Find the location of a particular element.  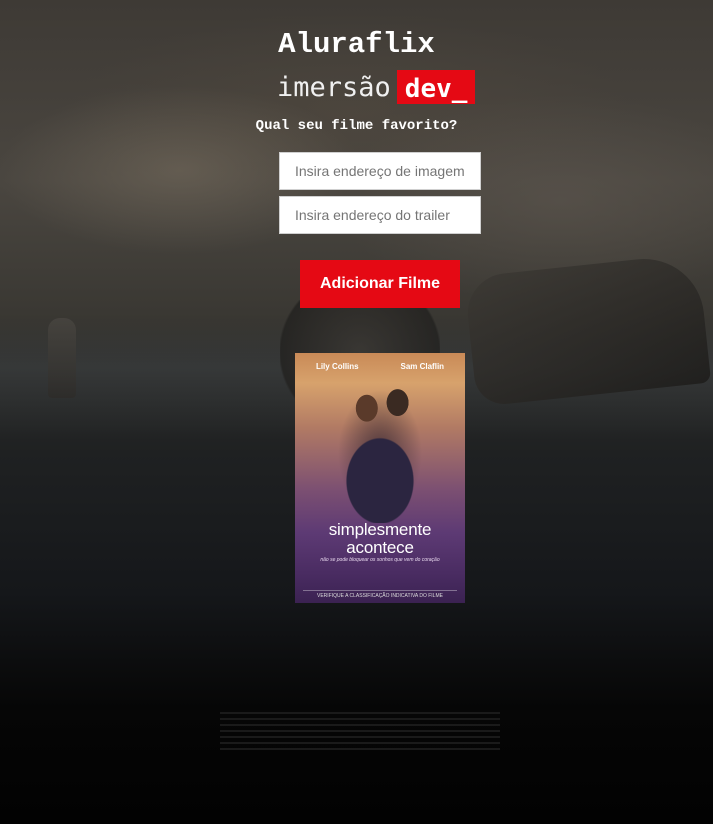

poster-actor: Sam Claflin is located at coordinates (422, 366).